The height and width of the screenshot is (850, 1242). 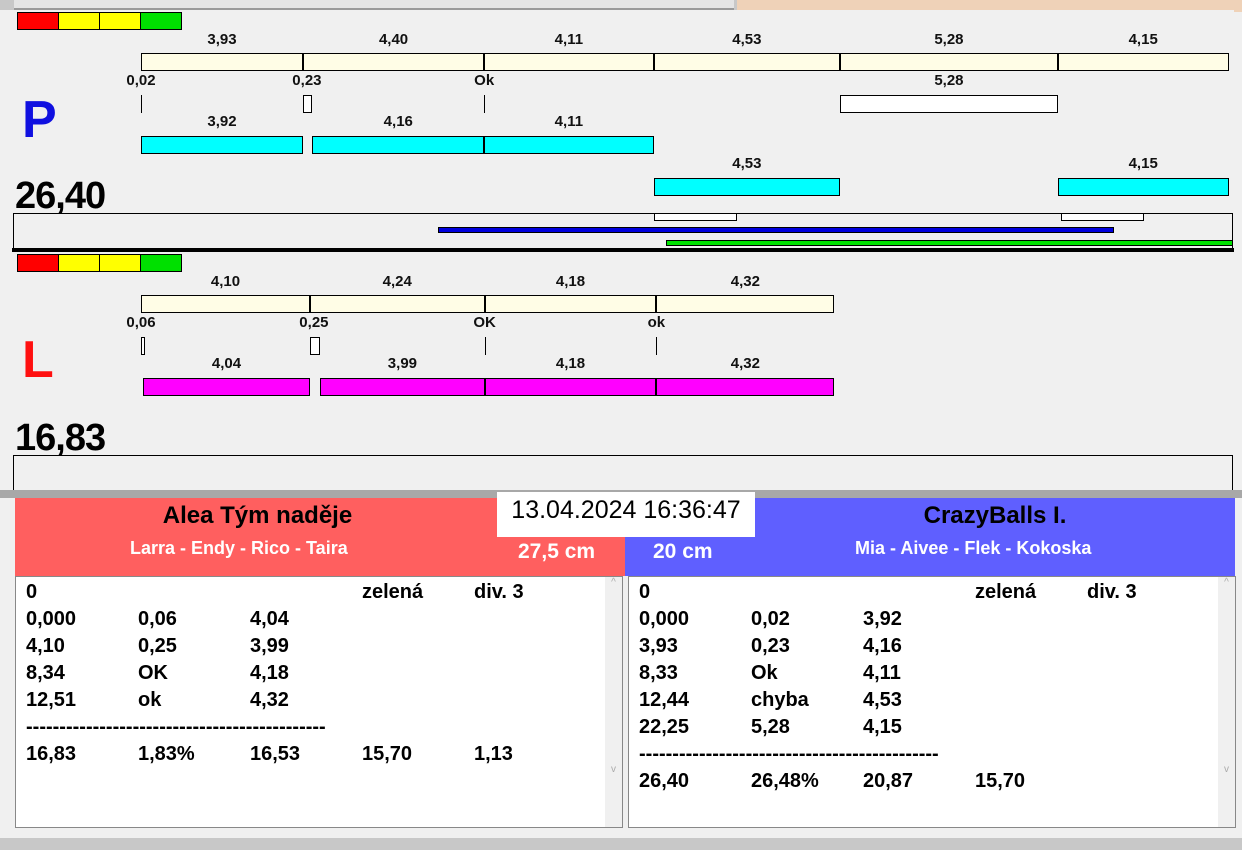 I want to click on list-cell: 1,83%, so click(x=166, y=754).